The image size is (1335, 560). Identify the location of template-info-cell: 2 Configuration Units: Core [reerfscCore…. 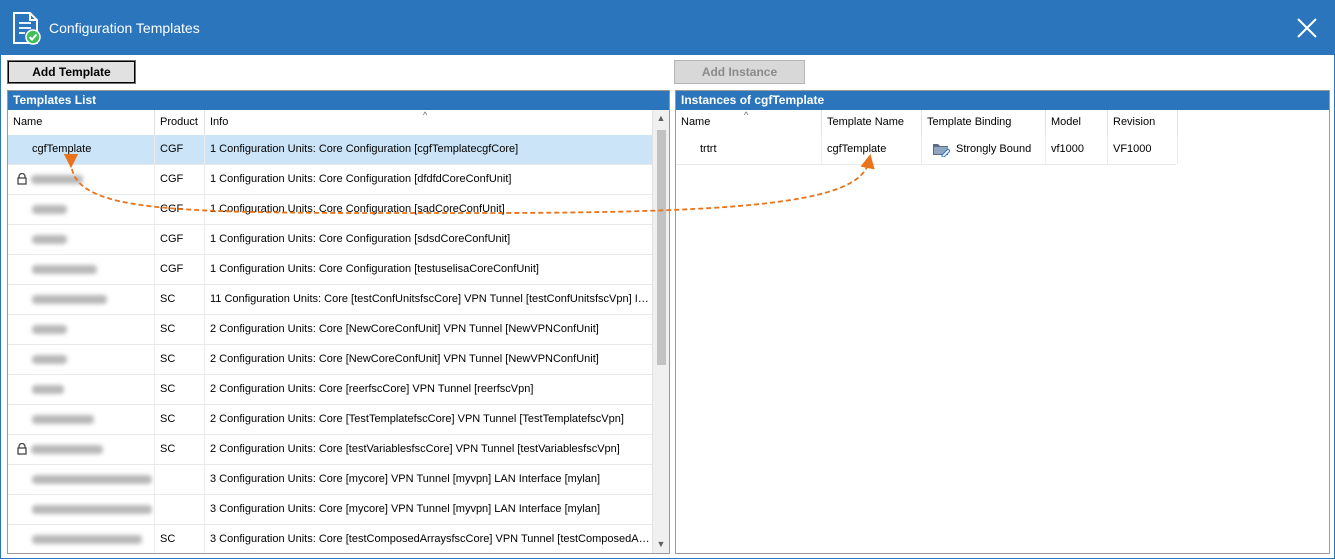
(372, 389).